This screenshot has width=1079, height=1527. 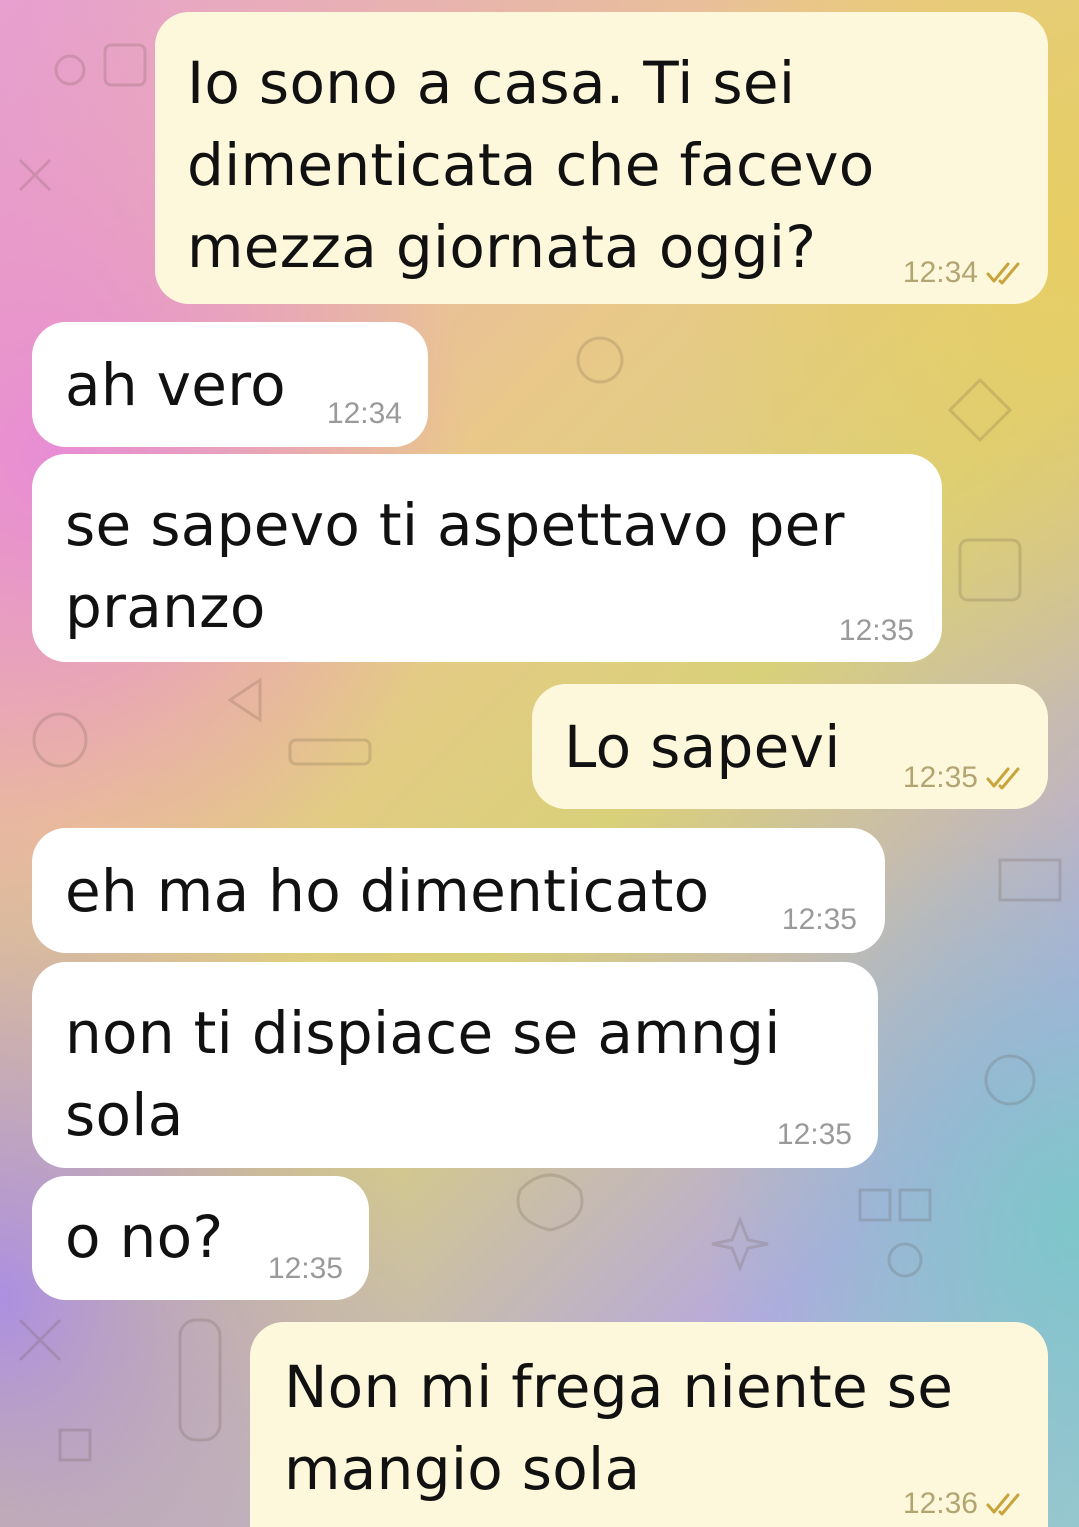 What do you see at coordinates (940, 1503) in the screenshot?
I see `message-timestamp: 12:36` at bounding box center [940, 1503].